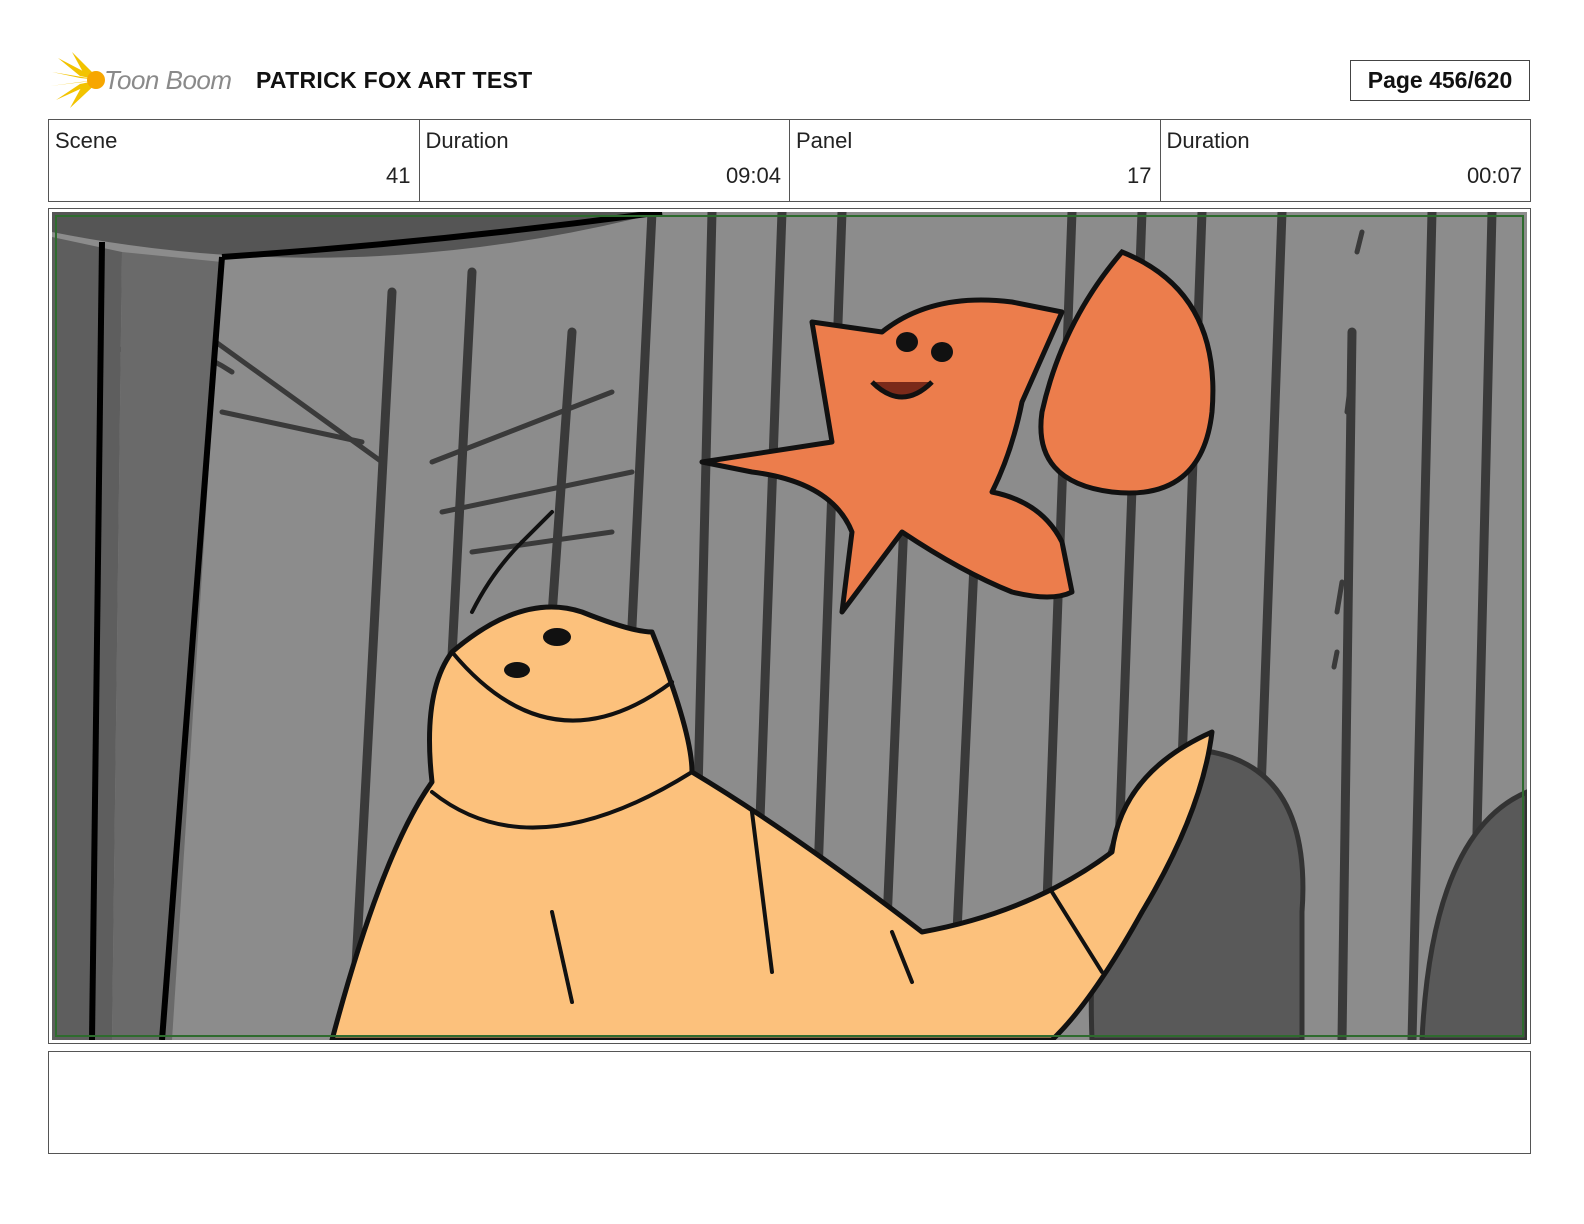 Image resolution: width=1584 pixels, height=1224 pixels. I want to click on toon-boom-logo: Toon Boom, so click(145, 80).